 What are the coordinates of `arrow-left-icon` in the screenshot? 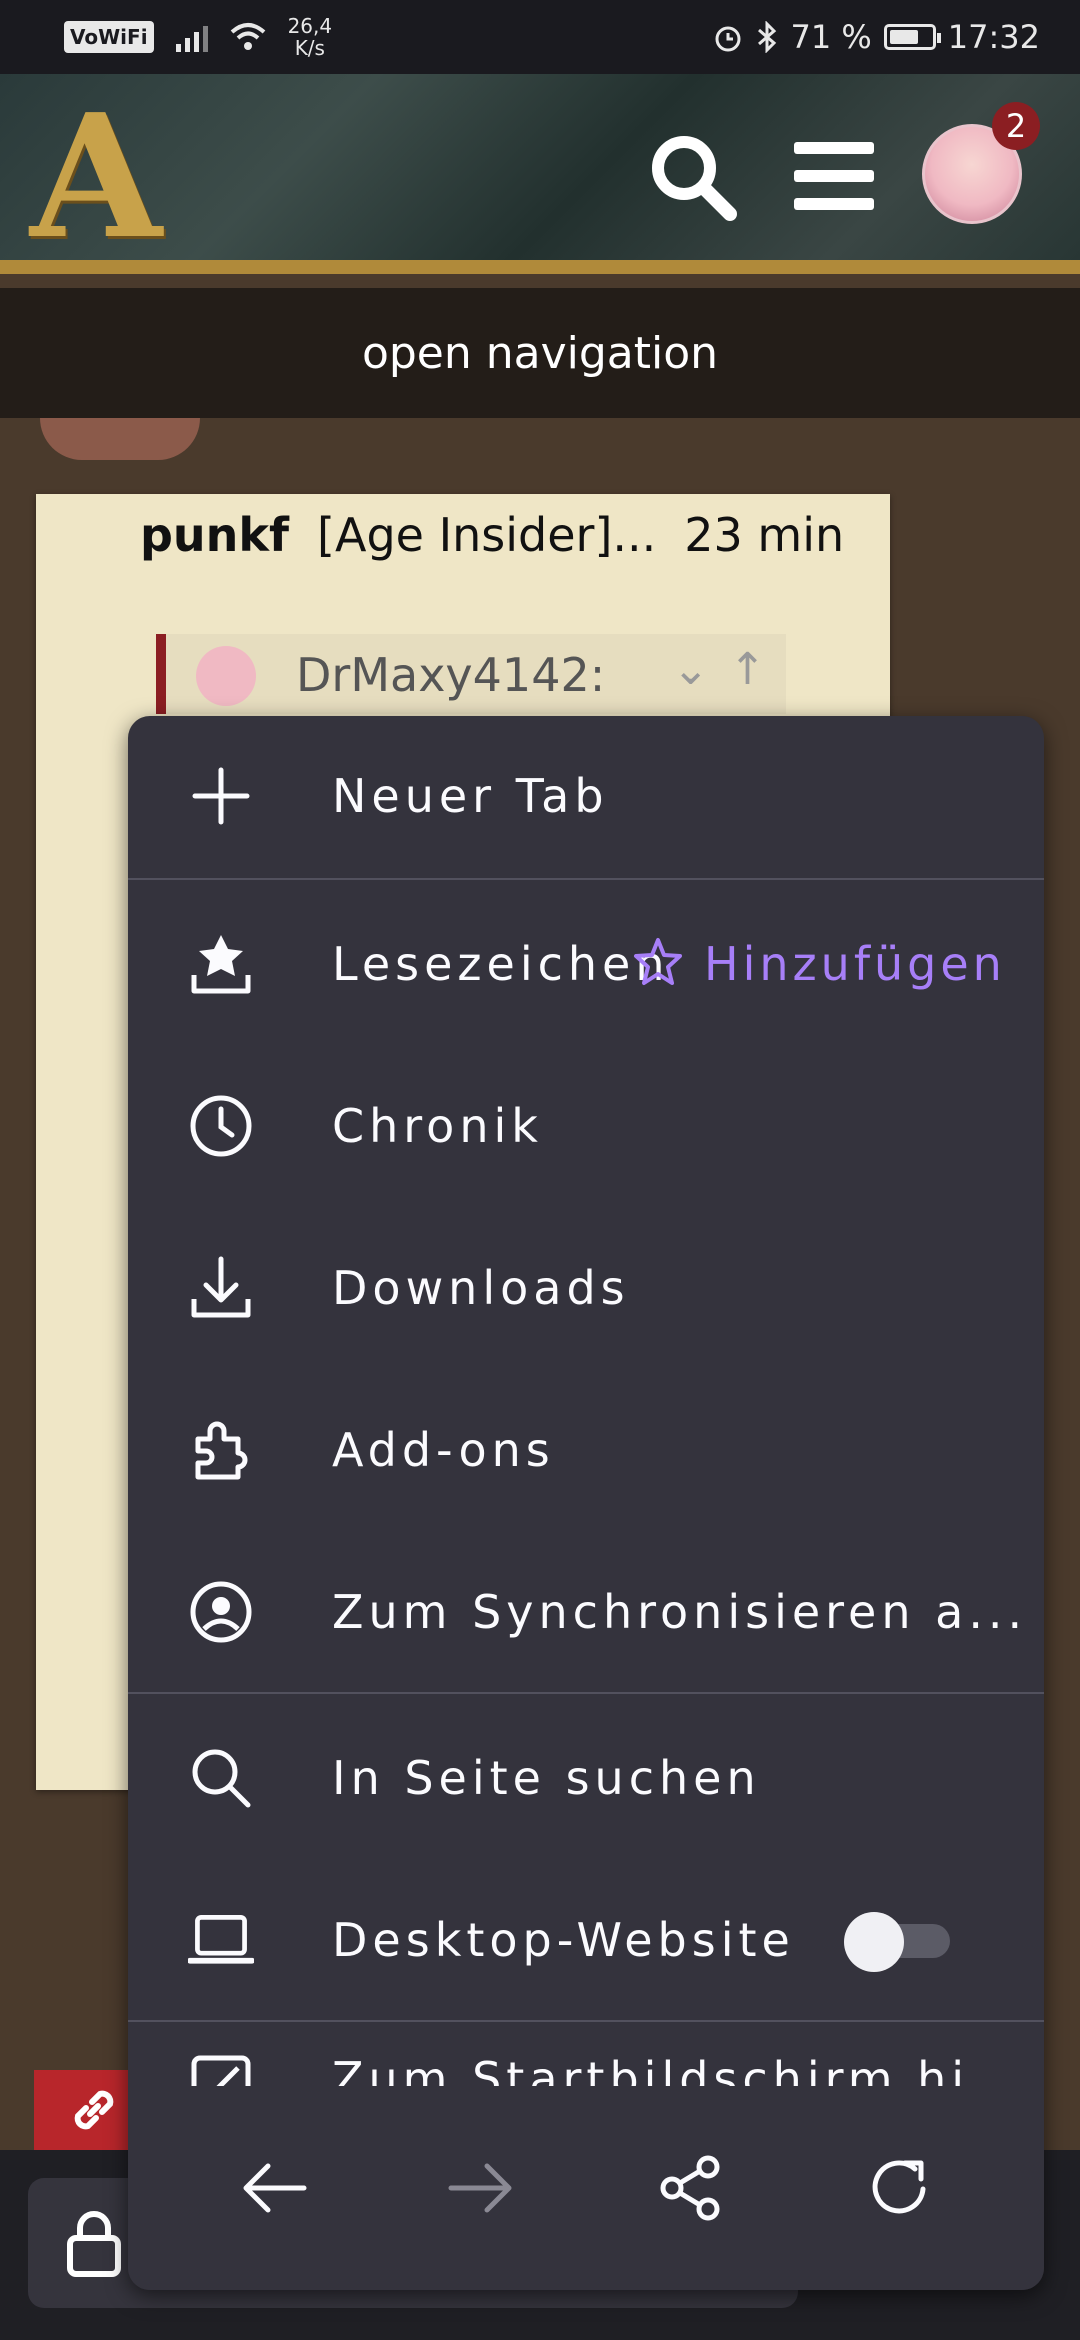 It's located at (274, 2188).